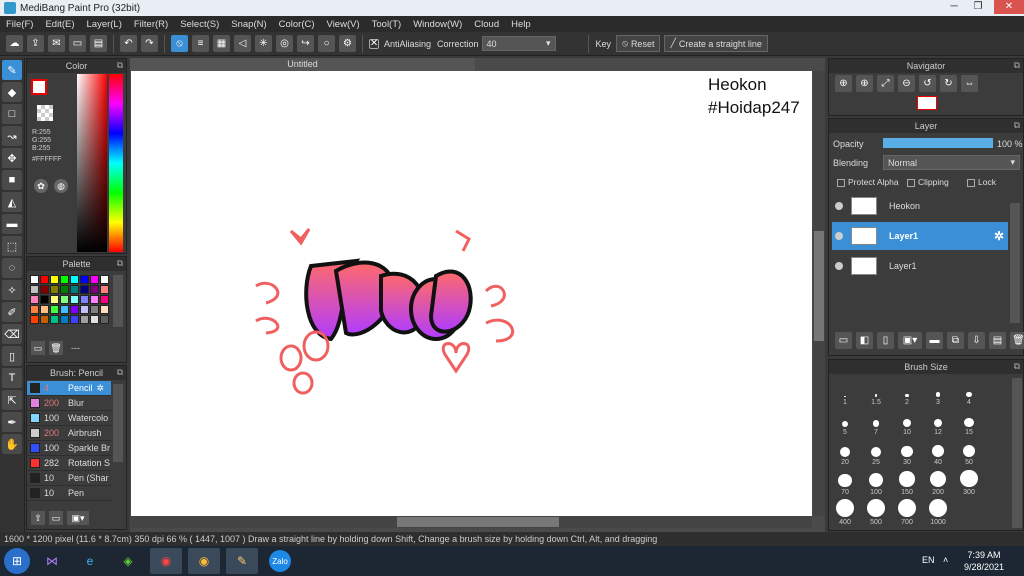 This screenshot has height=576, width=1024. Describe the element at coordinates (116, 163) in the screenshot. I see `hue-slider` at that location.